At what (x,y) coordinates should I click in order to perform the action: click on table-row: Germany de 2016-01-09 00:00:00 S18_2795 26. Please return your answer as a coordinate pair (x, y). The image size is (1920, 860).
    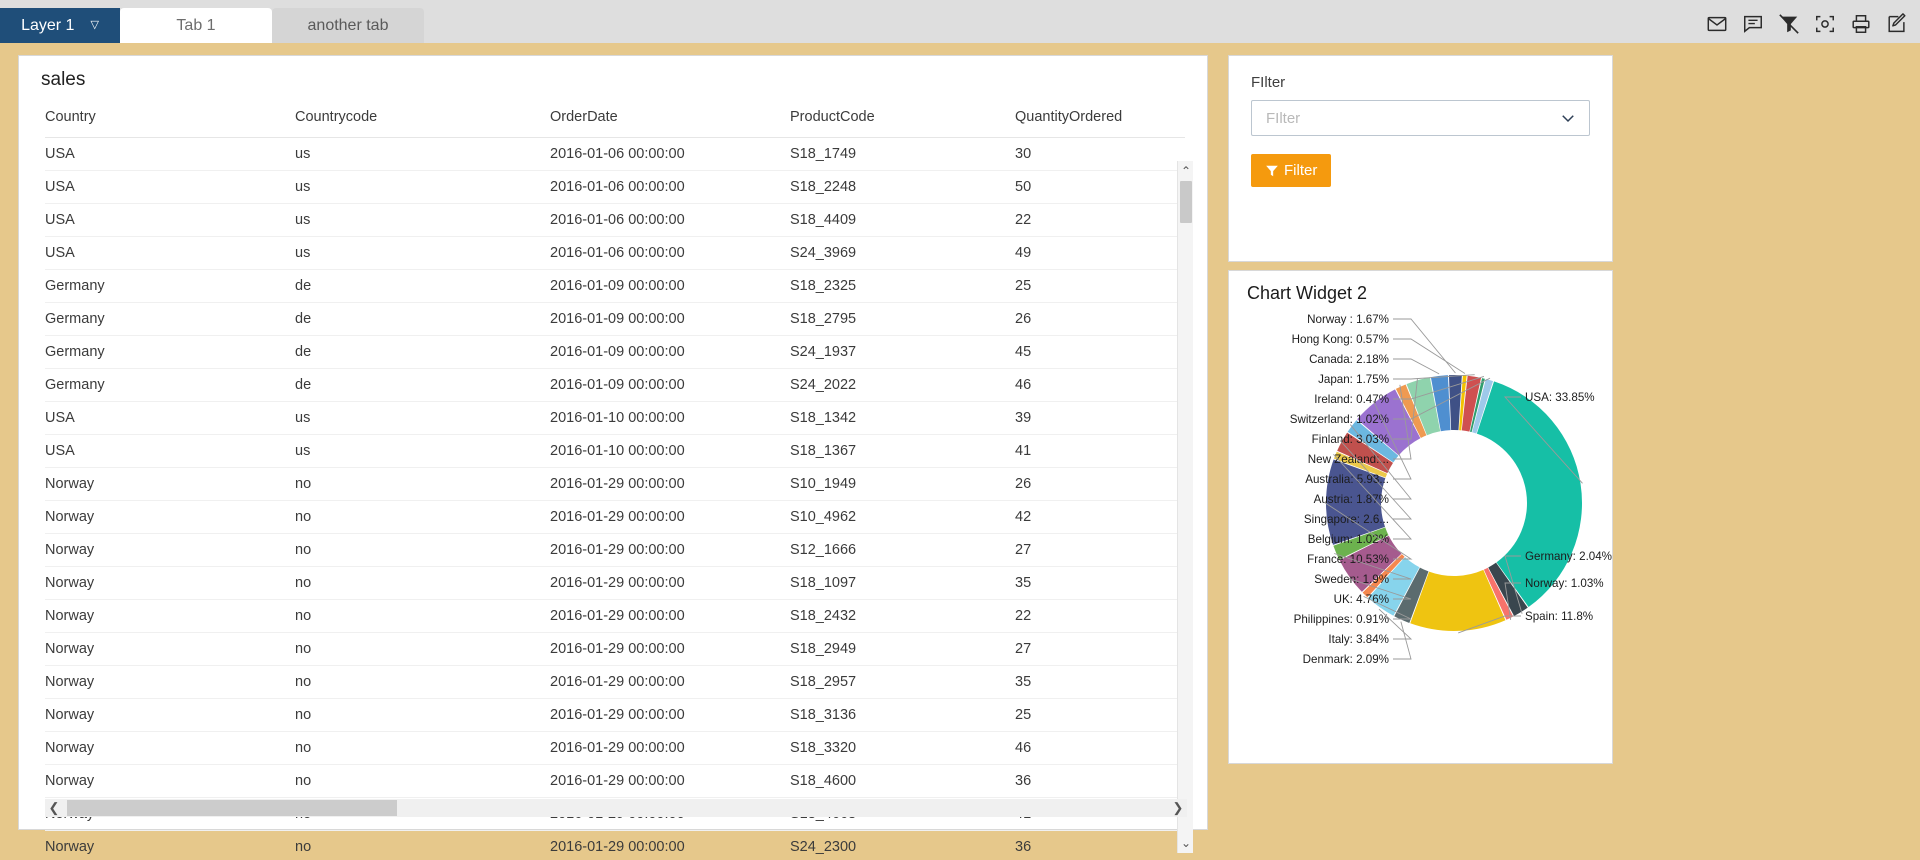
    Looking at the image, I should click on (615, 319).